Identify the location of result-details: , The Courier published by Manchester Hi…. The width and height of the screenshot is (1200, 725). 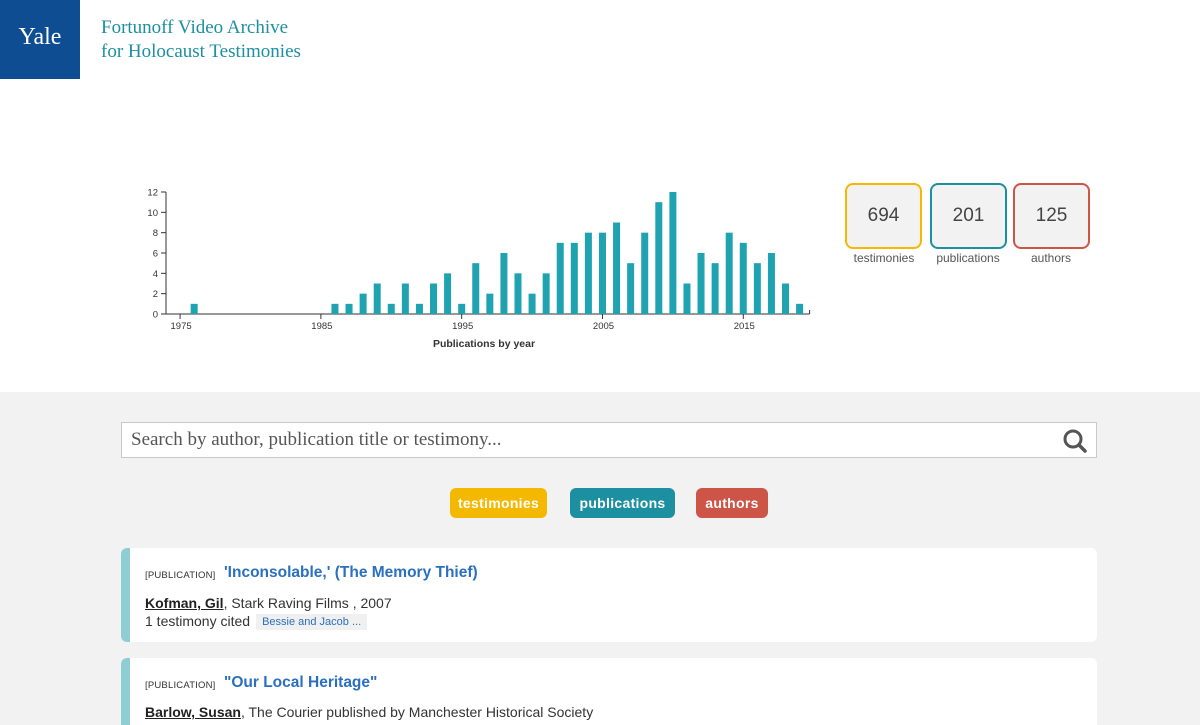
(417, 712).